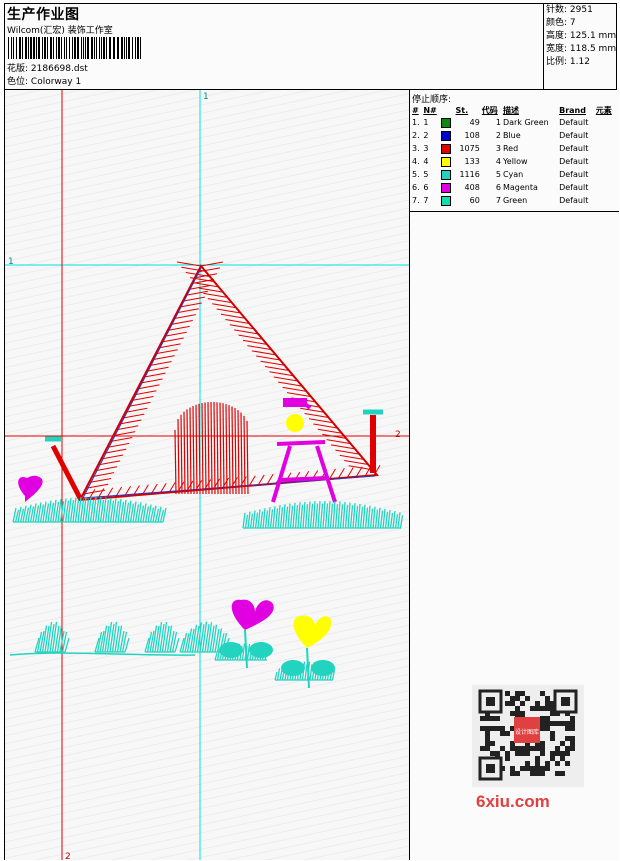  I want to click on row-index: 7., so click(416, 200).